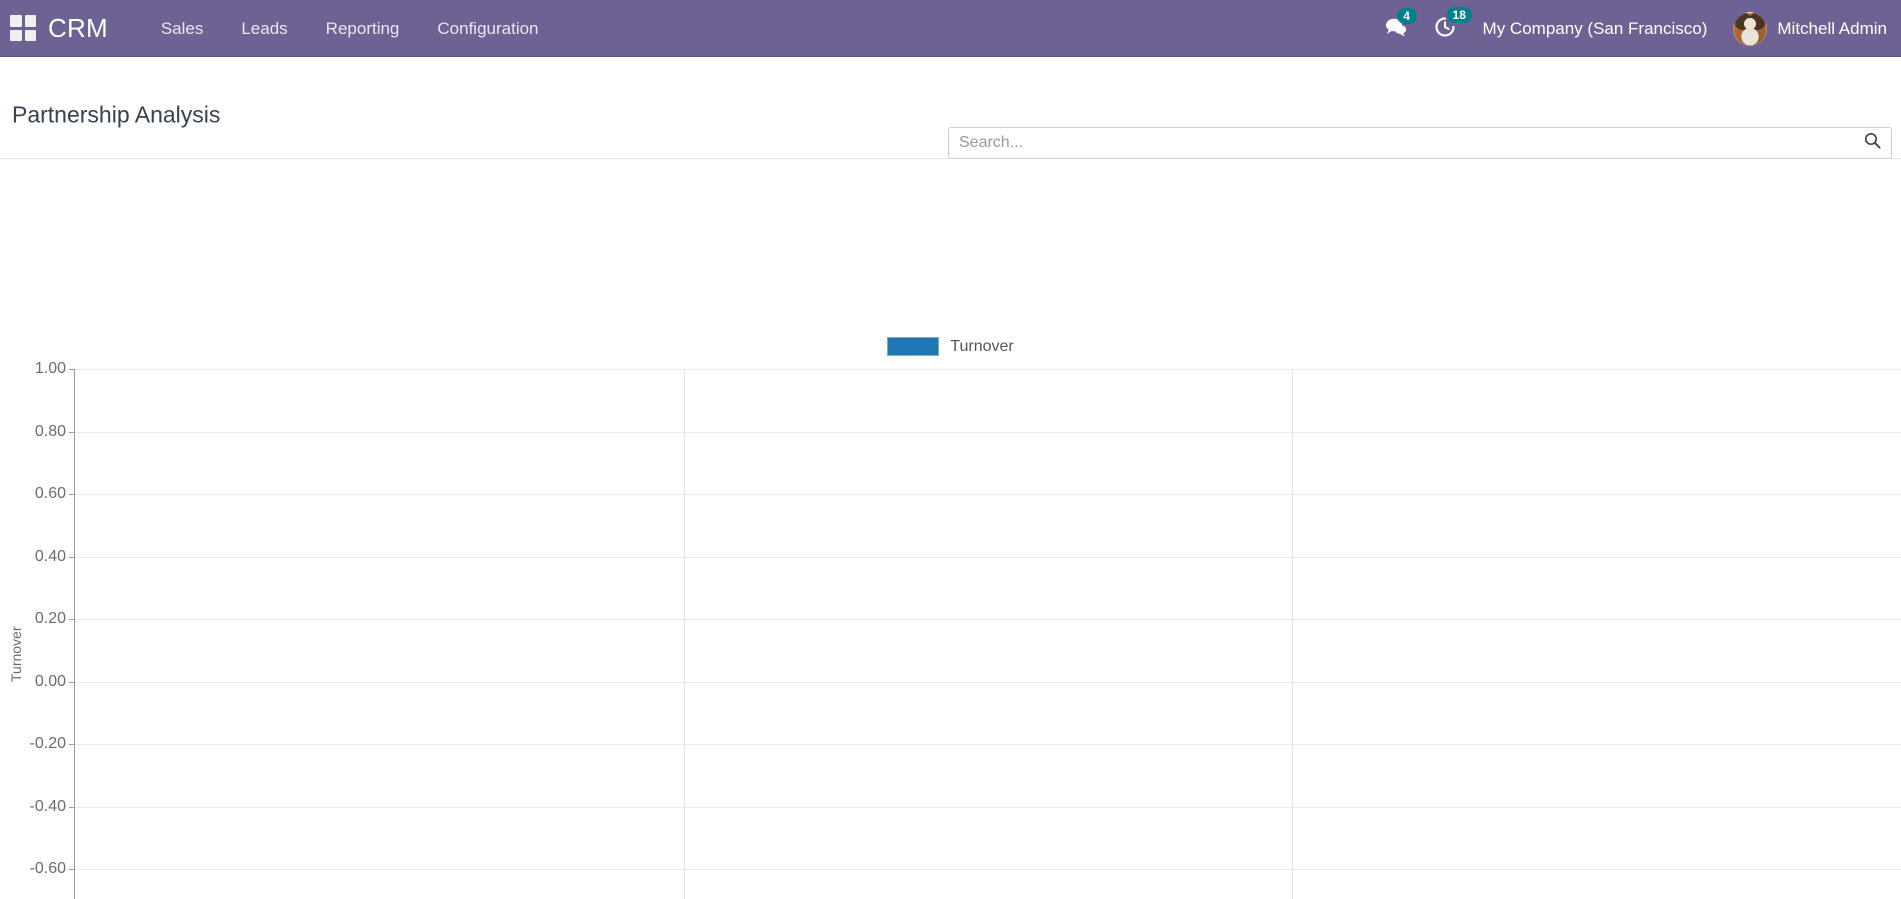  What do you see at coordinates (363, 28) in the screenshot?
I see `nav-item-reporting: Reporting` at bounding box center [363, 28].